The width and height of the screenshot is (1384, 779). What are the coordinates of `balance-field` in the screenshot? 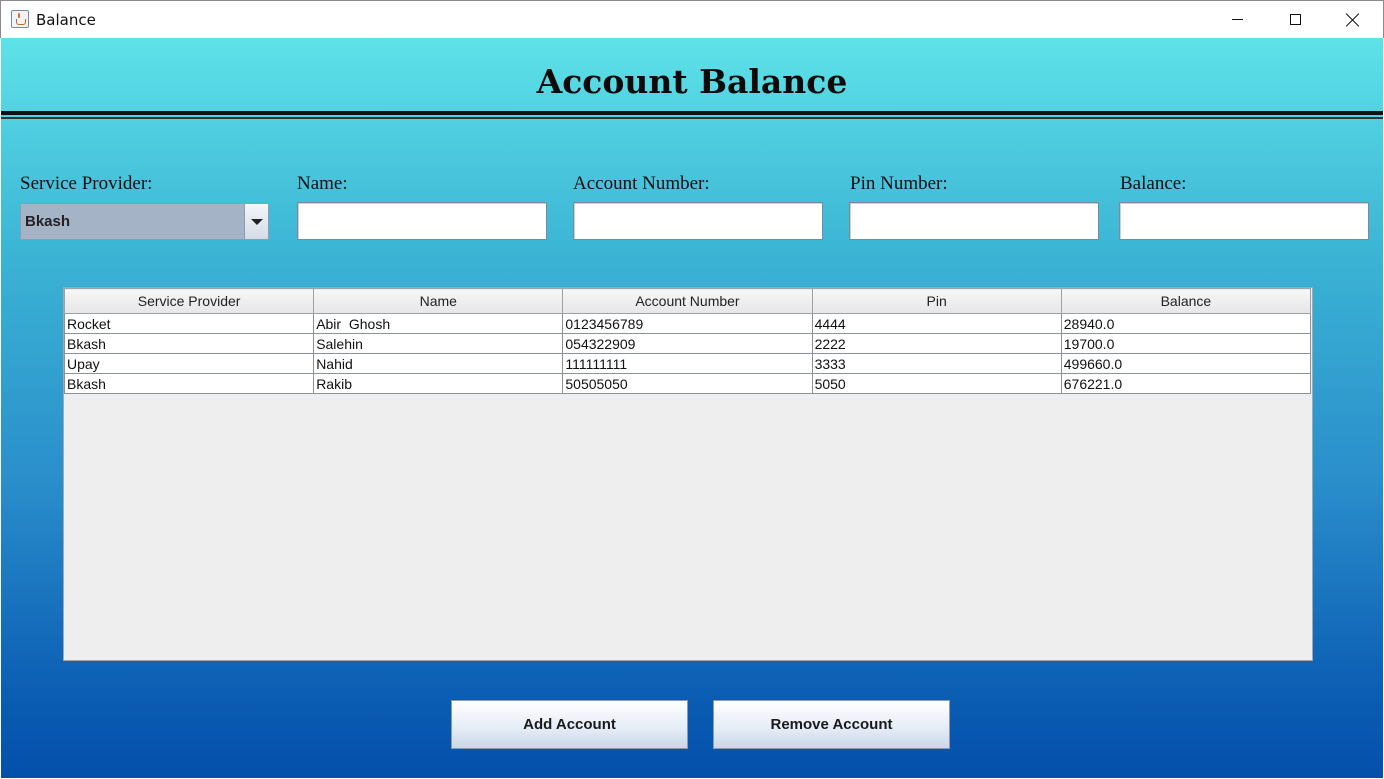 It's located at (1244, 221).